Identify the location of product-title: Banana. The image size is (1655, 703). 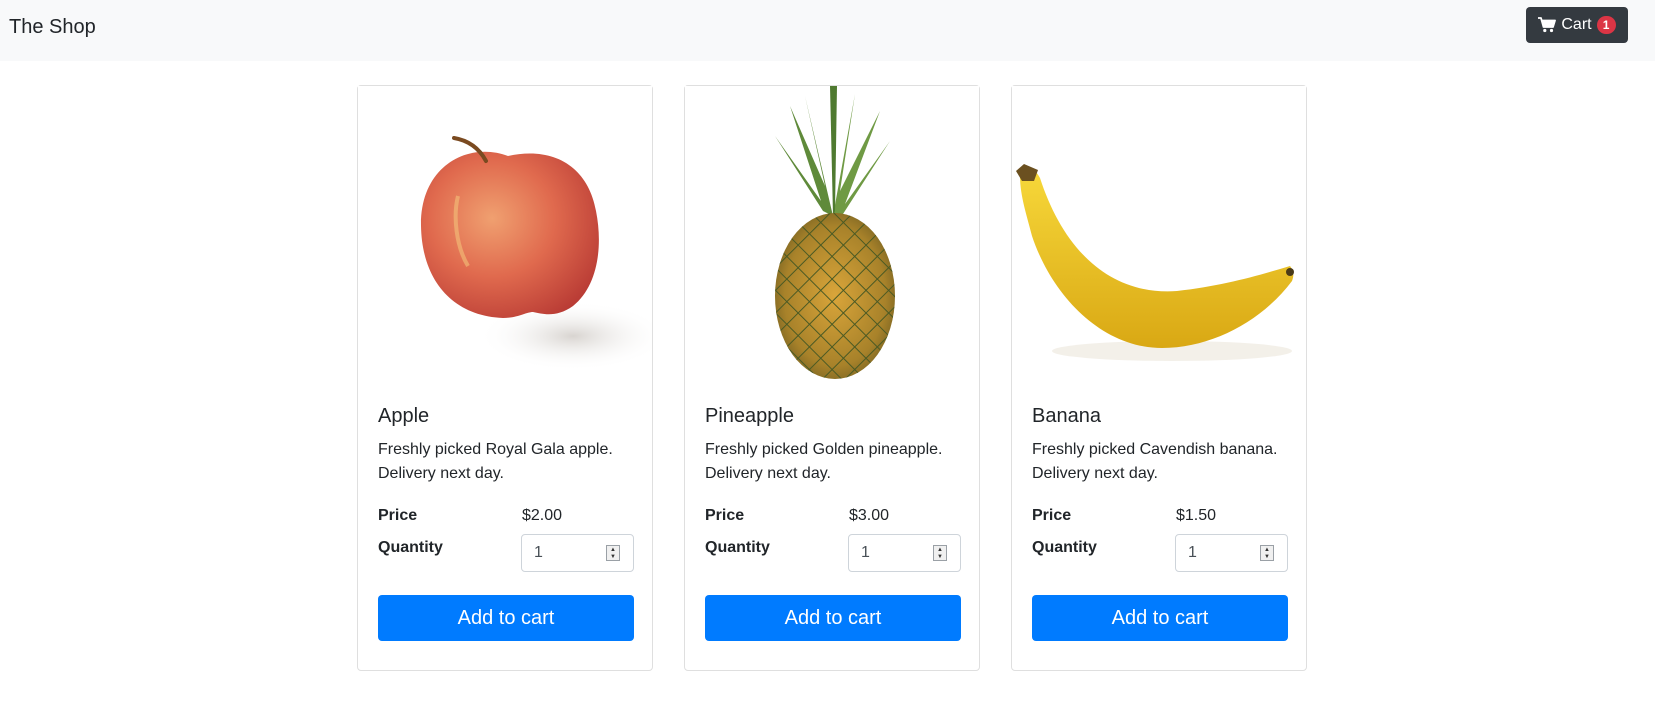
(1066, 416).